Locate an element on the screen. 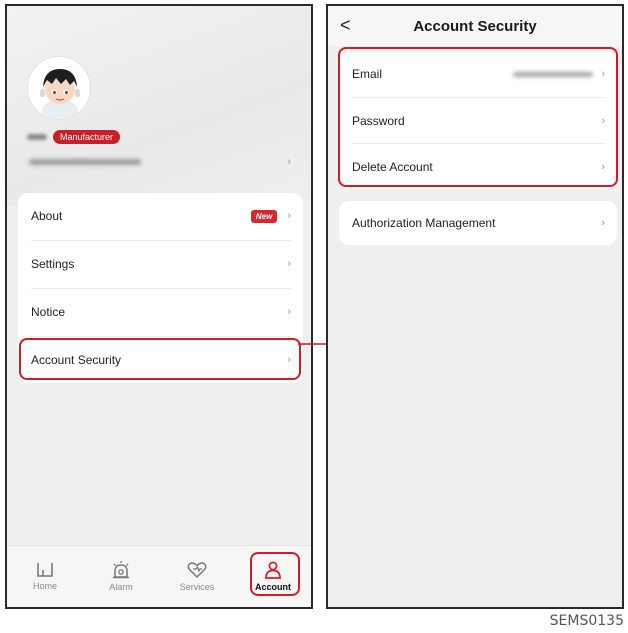 This screenshot has width=628, height=633. tab-label: Account is located at coordinates (273, 587).